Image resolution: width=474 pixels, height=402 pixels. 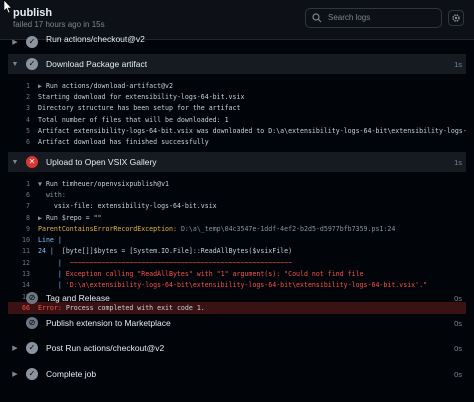 I want to click on step-download-artifact: ▼ ✓ Download Package artifact 1s, so click(x=237, y=64).